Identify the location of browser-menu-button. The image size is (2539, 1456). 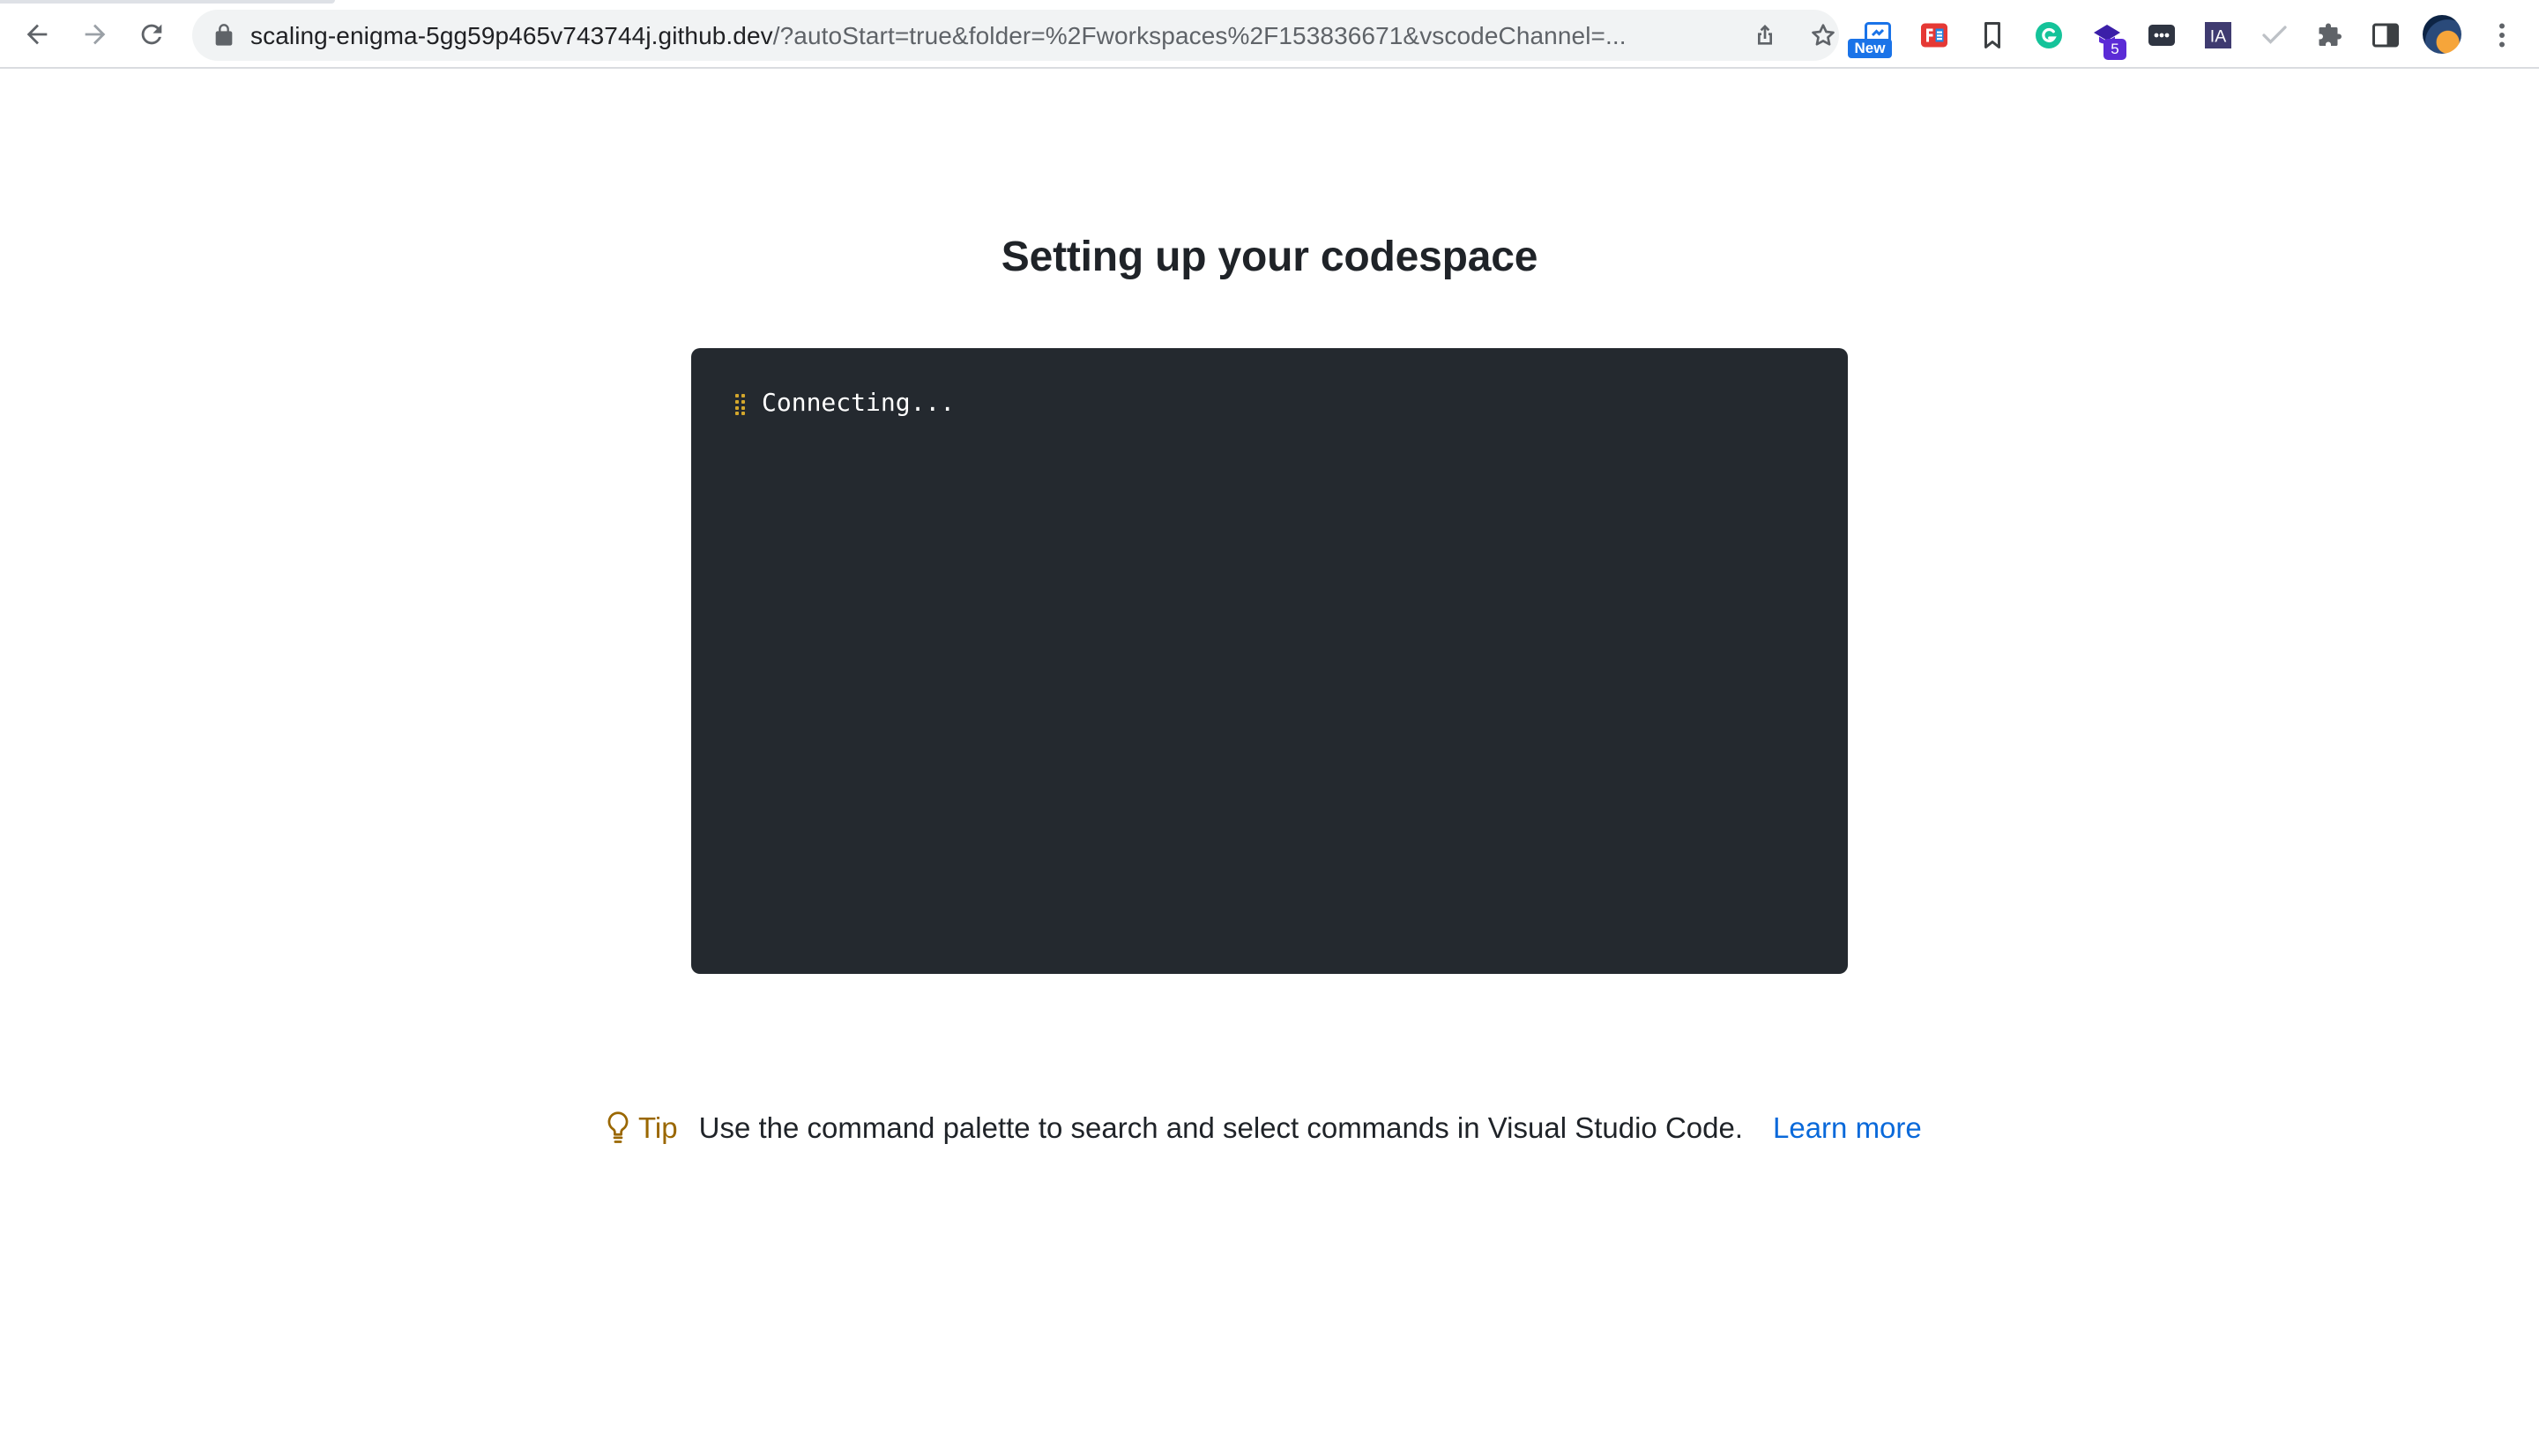
(2502, 35).